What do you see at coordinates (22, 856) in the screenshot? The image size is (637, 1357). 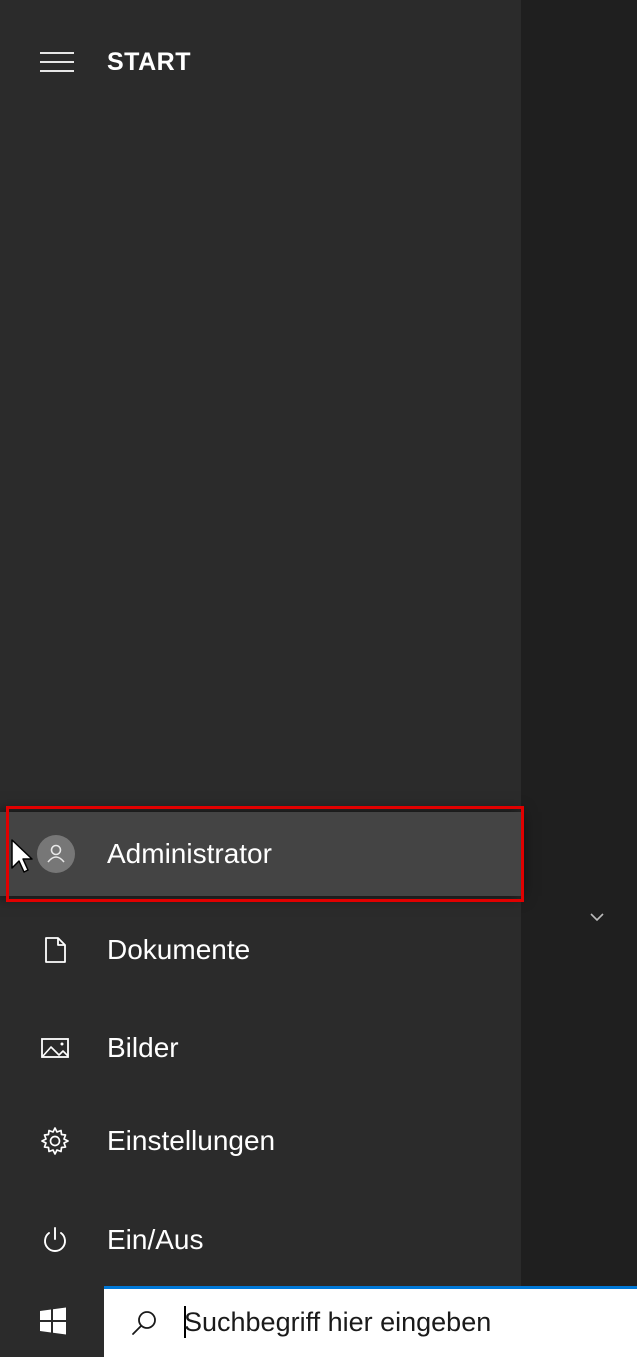 I see `mouse-cursor-icon` at bounding box center [22, 856].